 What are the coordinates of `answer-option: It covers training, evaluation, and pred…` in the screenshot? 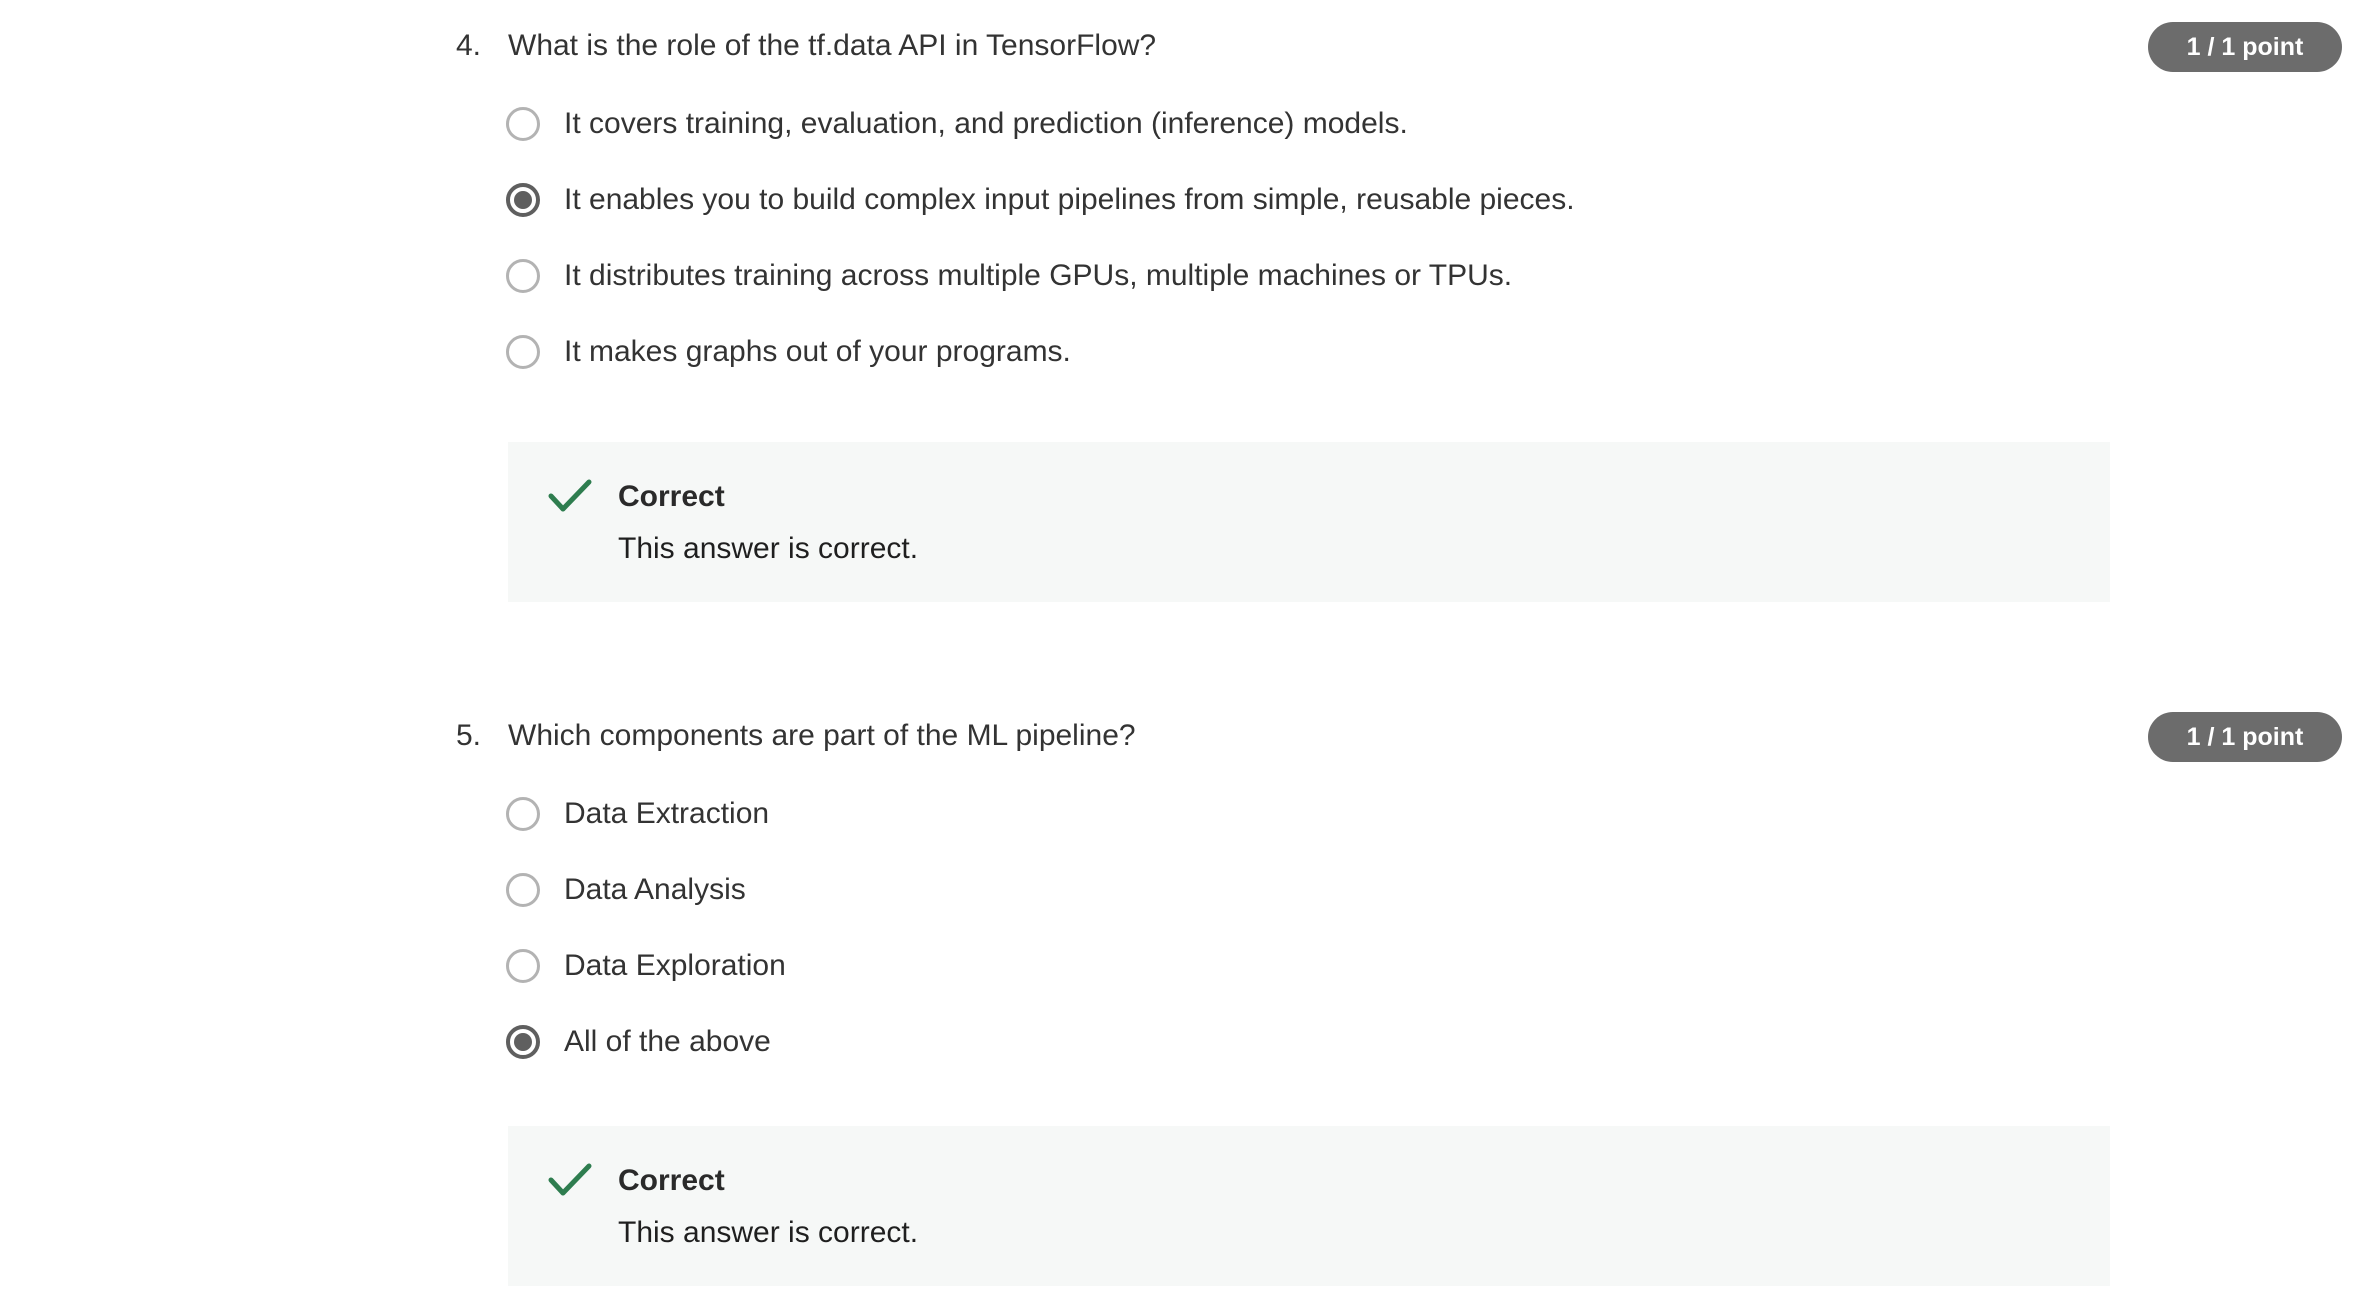 It's located at (1040, 124).